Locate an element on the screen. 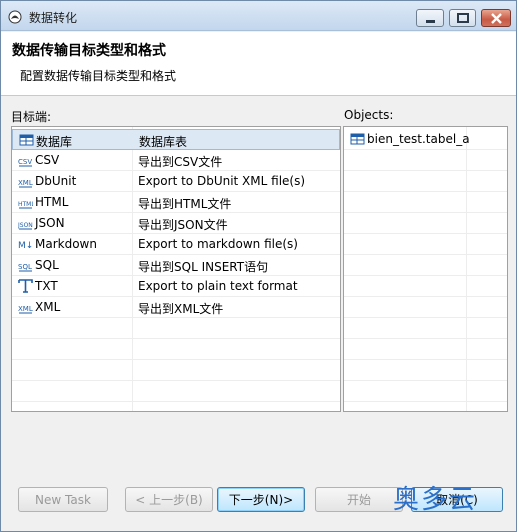 The image size is (517, 532). minimize-button is located at coordinates (430, 18).